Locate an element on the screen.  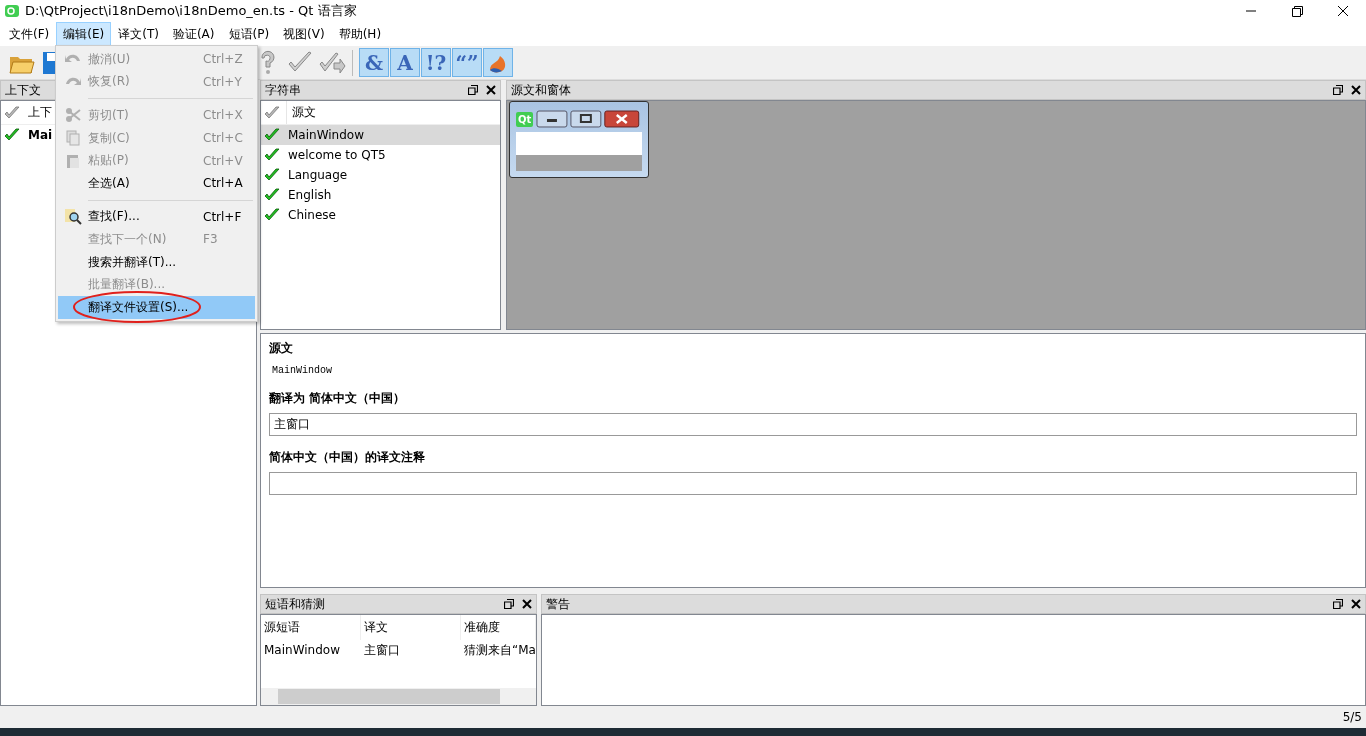
status-text: 5/5 is located at coordinates (1352, 717).